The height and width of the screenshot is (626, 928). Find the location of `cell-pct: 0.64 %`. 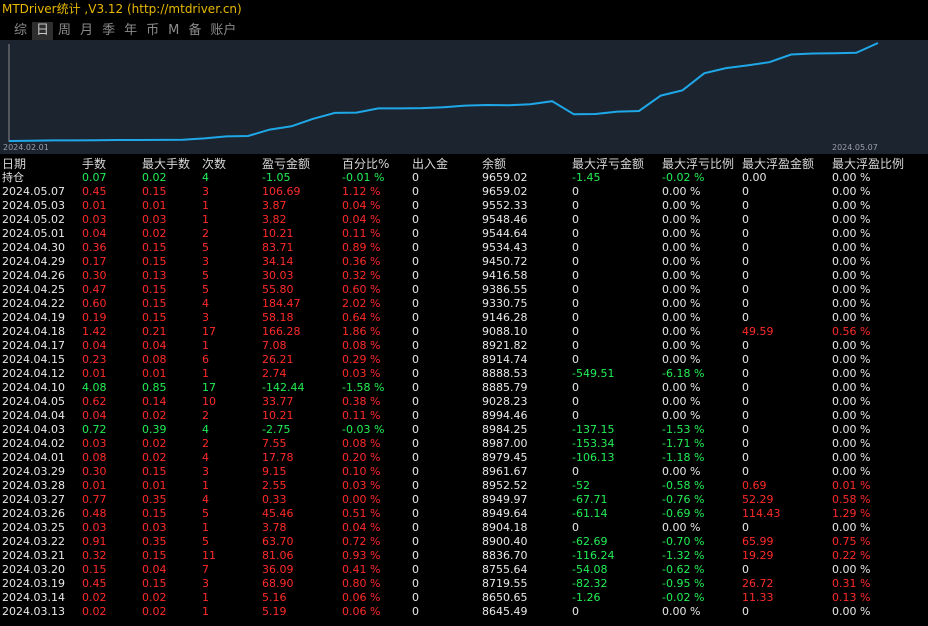

cell-pct: 0.64 % is located at coordinates (361, 317).